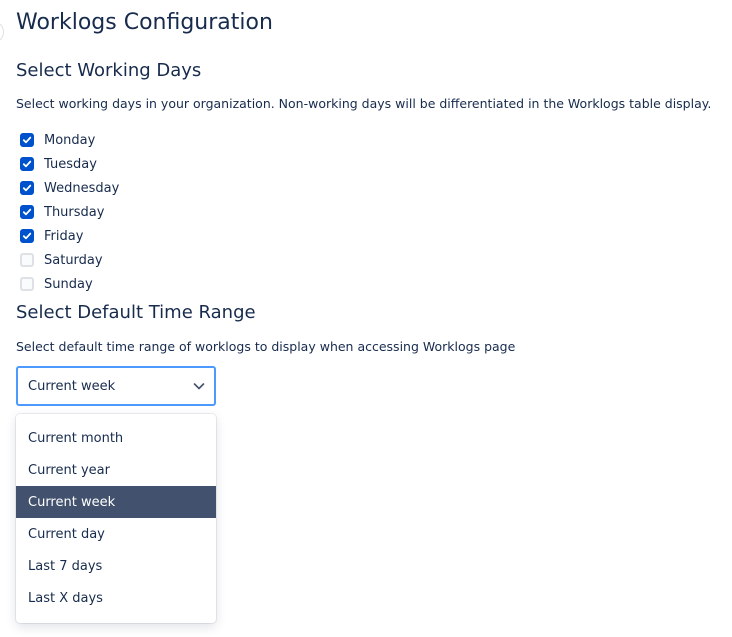 The width and height of the screenshot is (732, 637). I want to click on time-range-selected-value: Current week, so click(72, 386).